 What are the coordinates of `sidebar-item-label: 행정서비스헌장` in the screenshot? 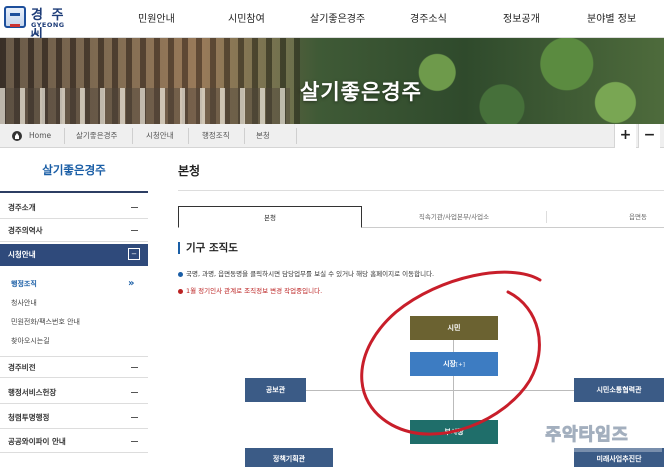 It's located at (32, 392).